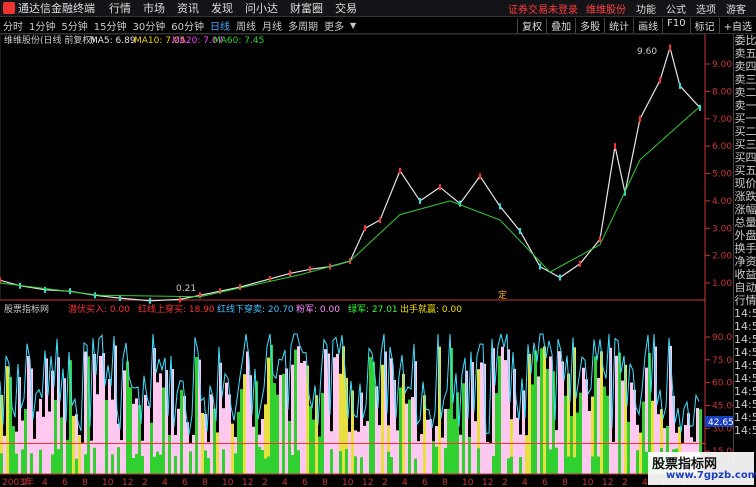 The image size is (756, 487). I want to click on menu-xuanxiang: 选项, so click(706, 8).